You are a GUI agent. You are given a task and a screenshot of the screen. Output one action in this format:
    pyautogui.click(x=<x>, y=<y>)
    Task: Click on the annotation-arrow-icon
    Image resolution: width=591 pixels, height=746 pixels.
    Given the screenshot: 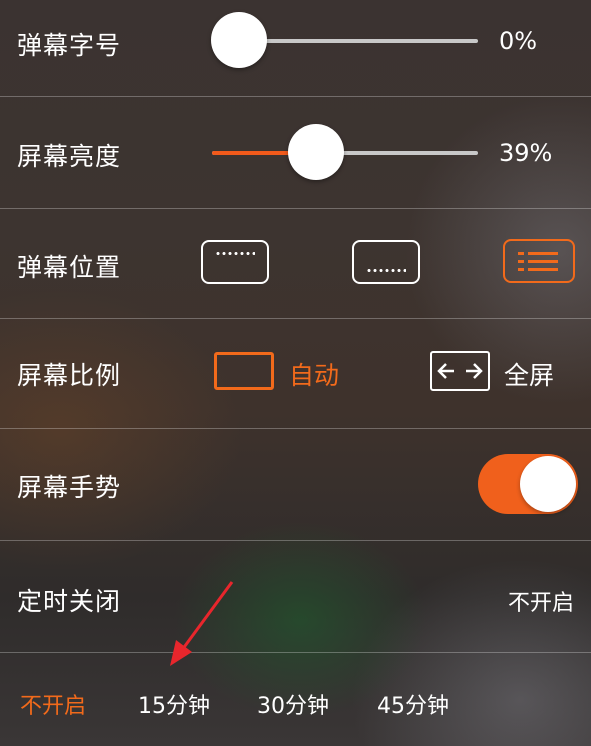 What is the action you would take?
    pyautogui.click(x=202, y=623)
    